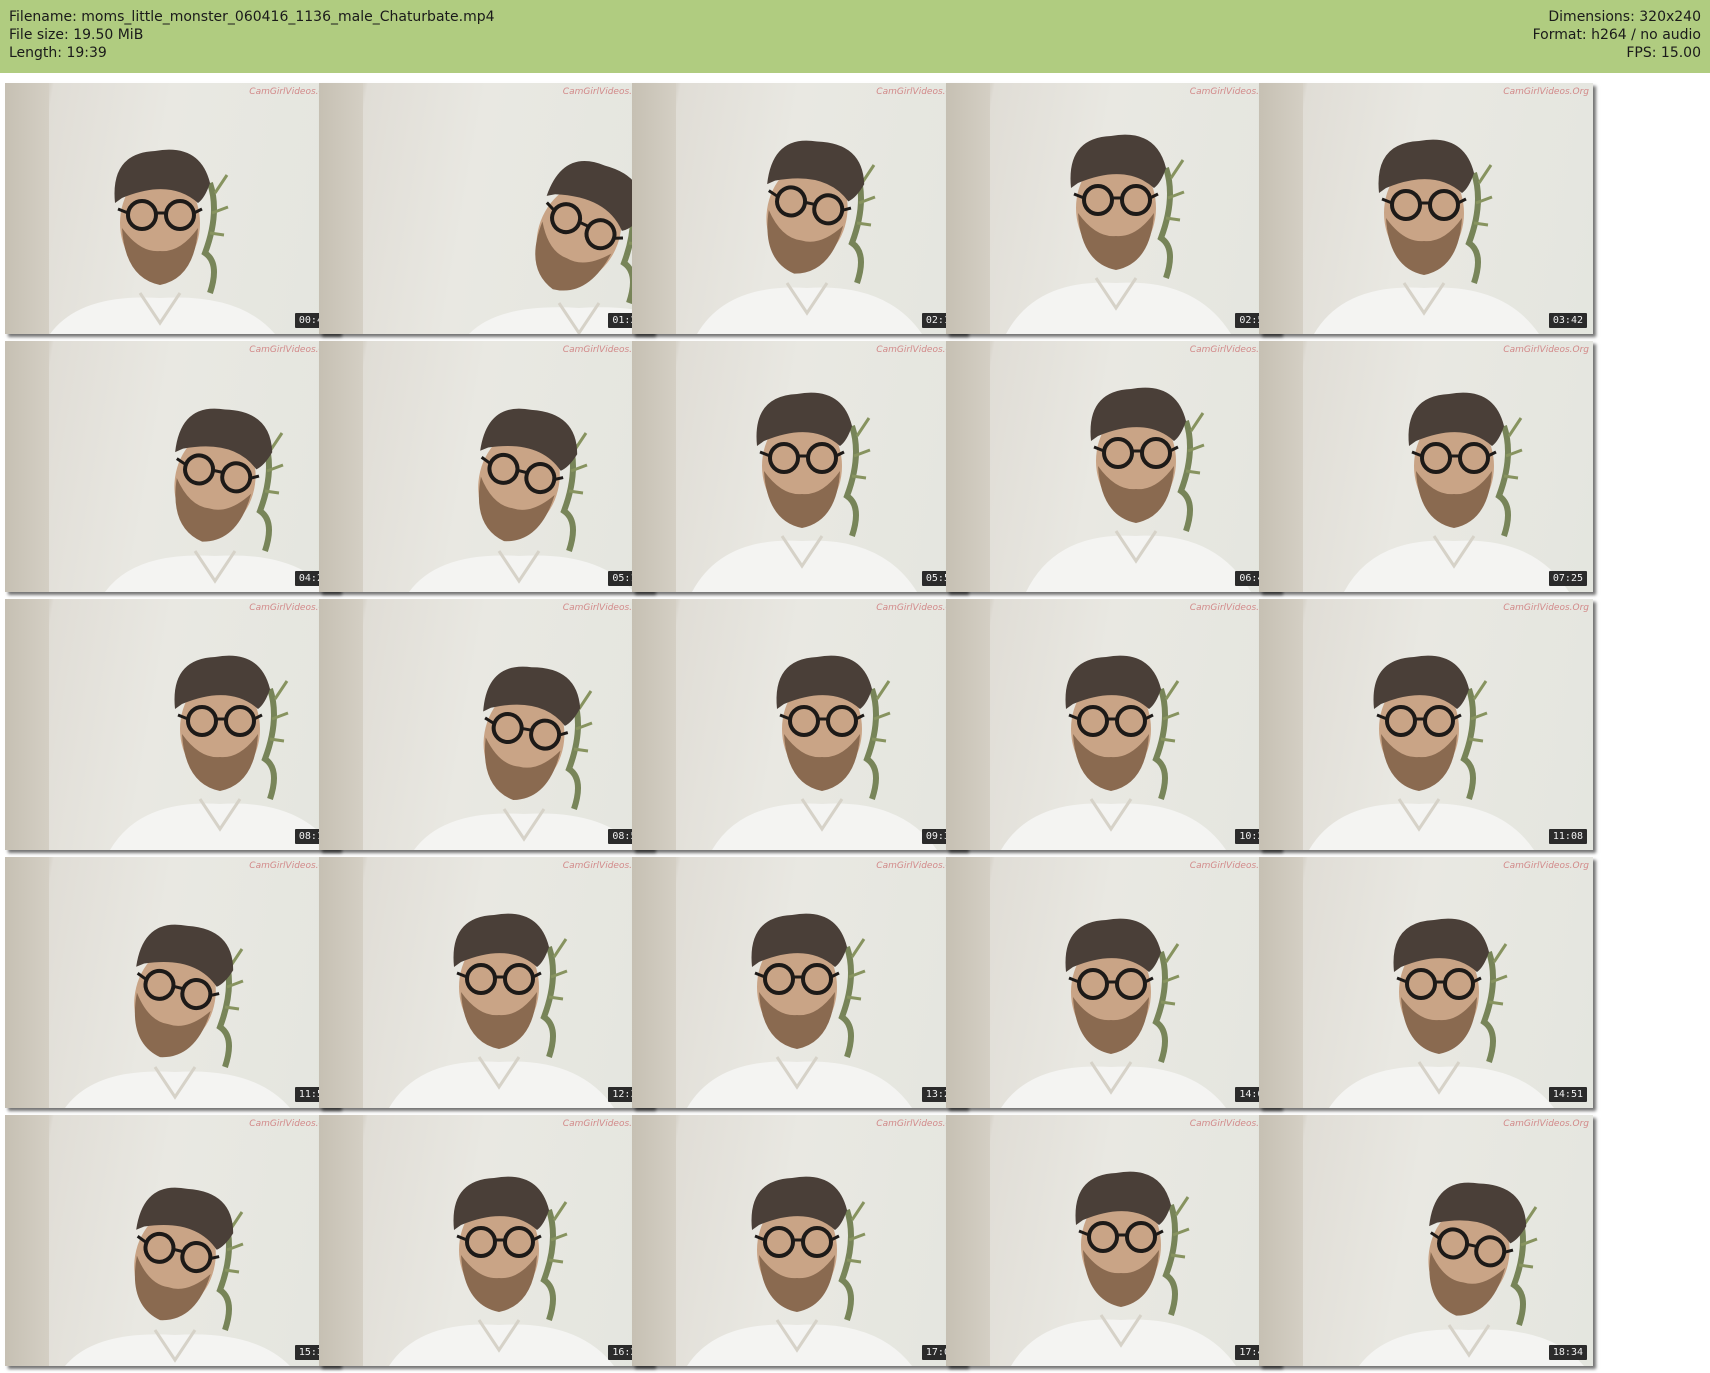  What do you see at coordinates (1624, 17) in the screenshot?
I see `dimensions-text: Dimensions: 320x240` at bounding box center [1624, 17].